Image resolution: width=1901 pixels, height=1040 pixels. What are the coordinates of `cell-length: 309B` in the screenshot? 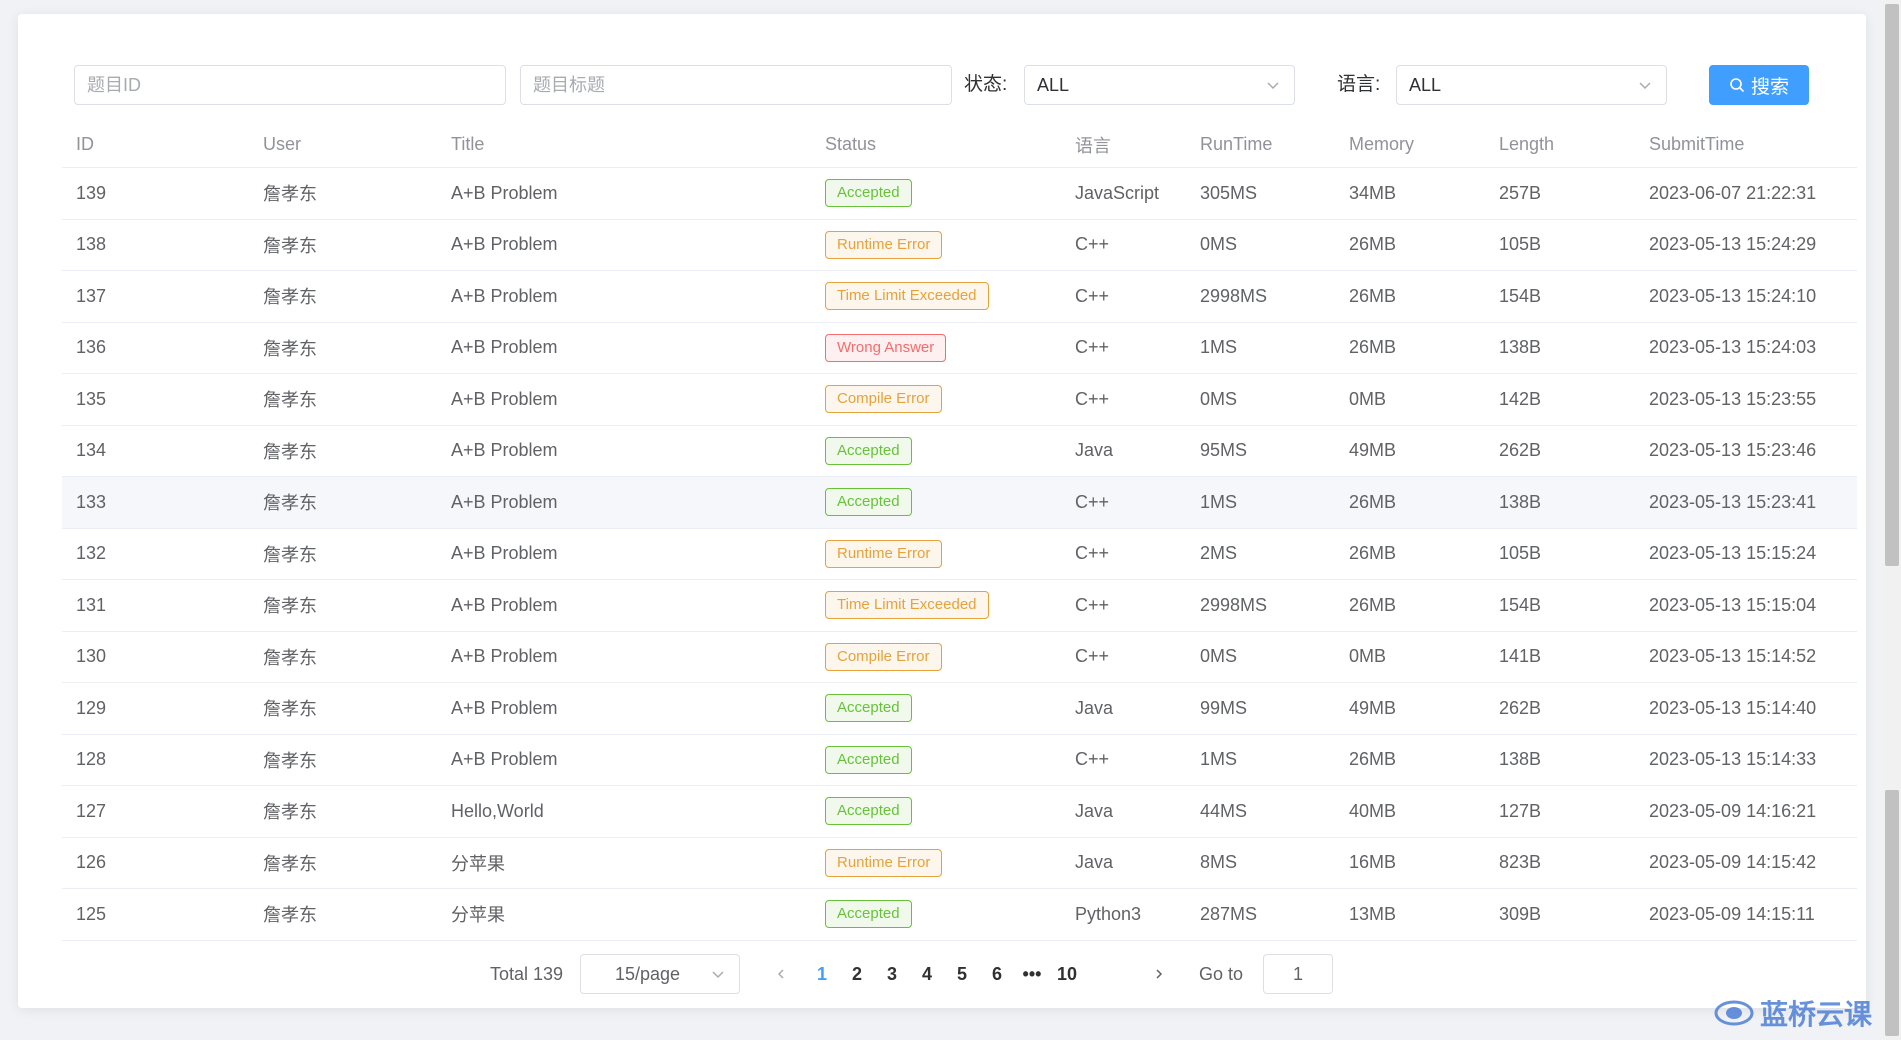 It's located at (1520, 913).